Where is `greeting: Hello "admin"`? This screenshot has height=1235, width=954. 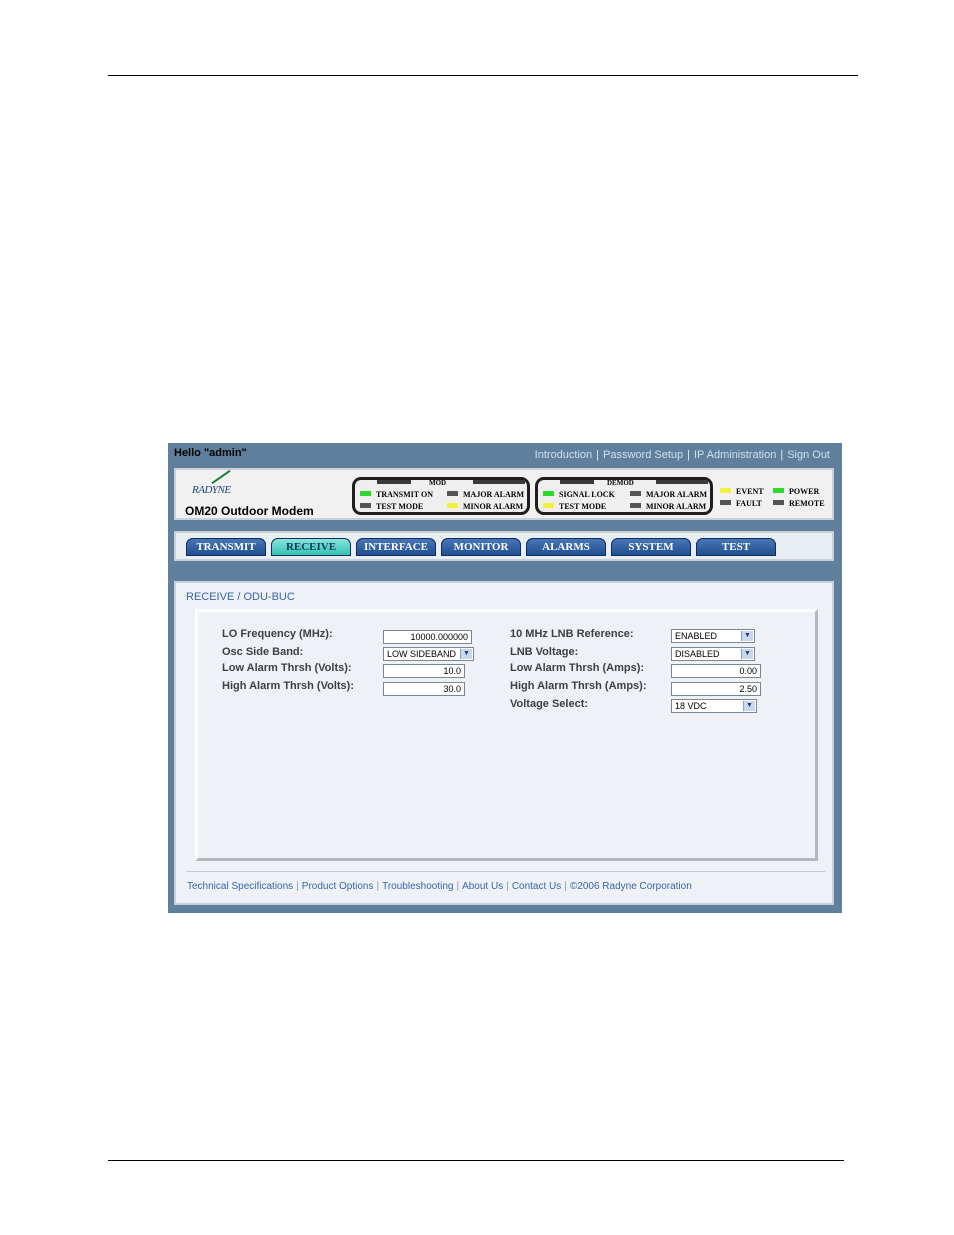
greeting: Hello "admin" is located at coordinates (210, 453).